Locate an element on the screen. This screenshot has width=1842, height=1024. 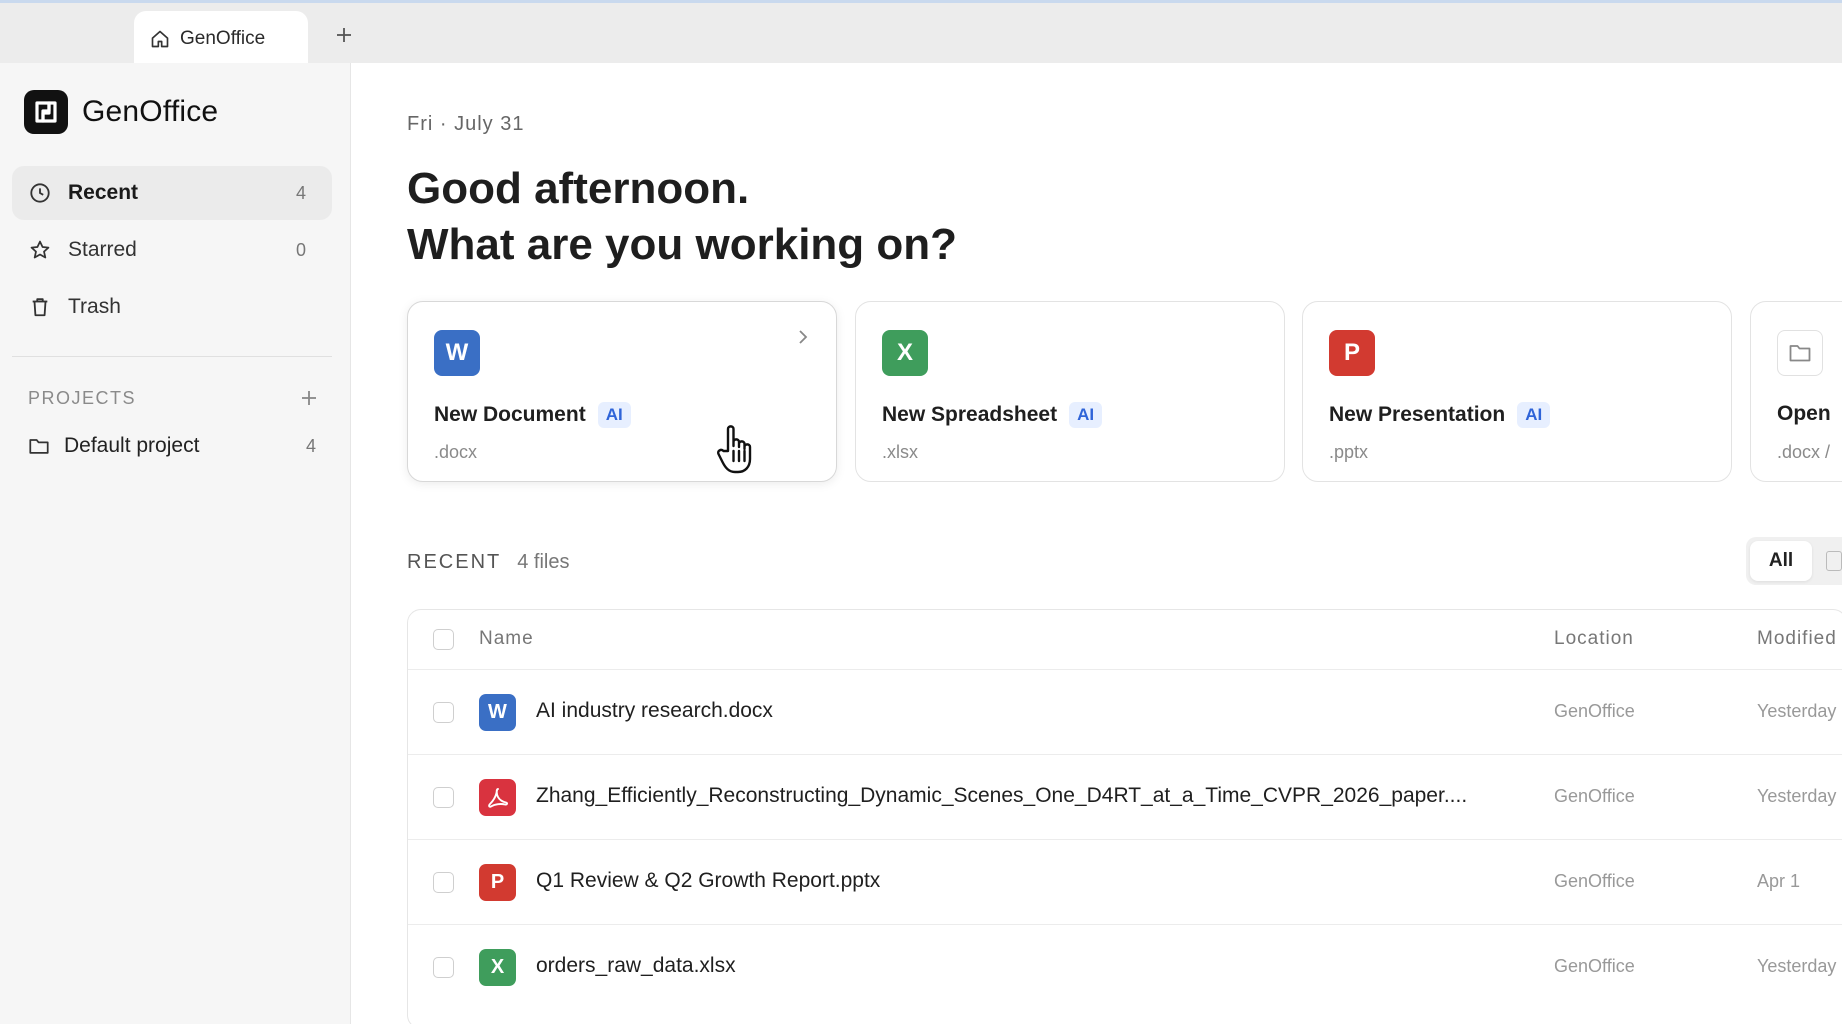
recent-count: 4 files is located at coordinates (543, 562).